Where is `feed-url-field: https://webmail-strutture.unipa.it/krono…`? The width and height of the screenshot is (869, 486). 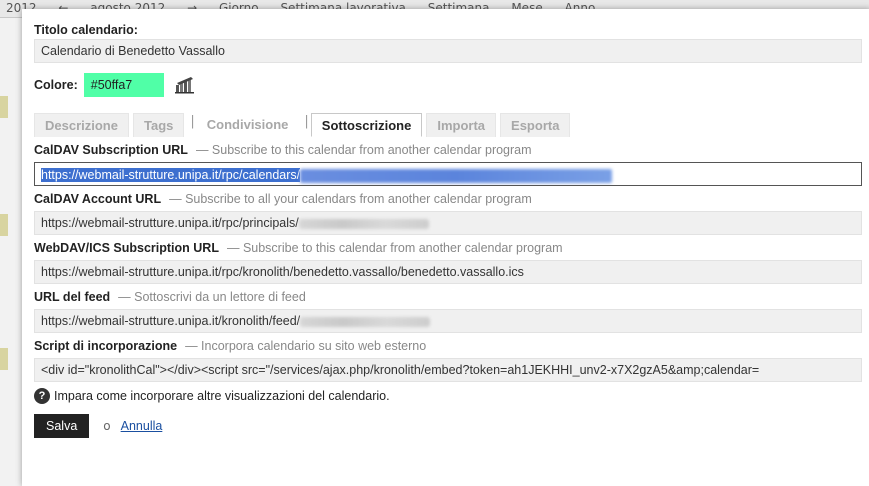 feed-url-field: https://webmail-strutture.unipa.it/krono… is located at coordinates (448, 321).